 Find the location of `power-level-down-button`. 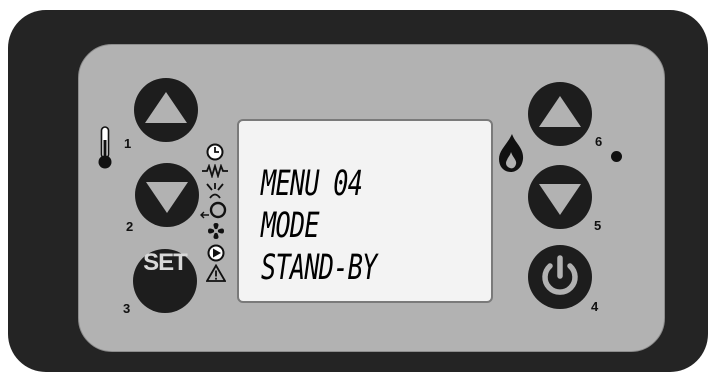

power-level-down-button is located at coordinates (560, 197).